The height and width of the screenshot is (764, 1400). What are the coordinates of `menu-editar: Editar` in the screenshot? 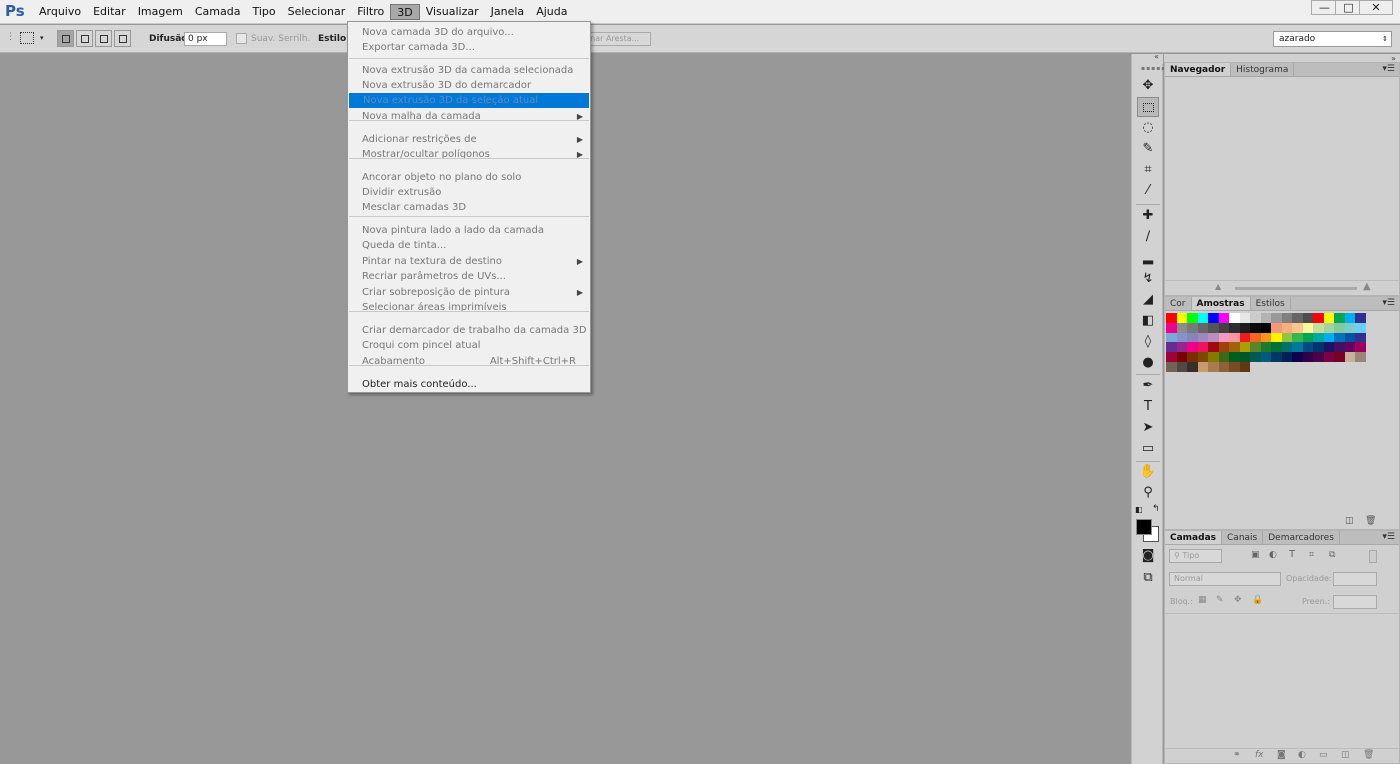 It's located at (109, 12).